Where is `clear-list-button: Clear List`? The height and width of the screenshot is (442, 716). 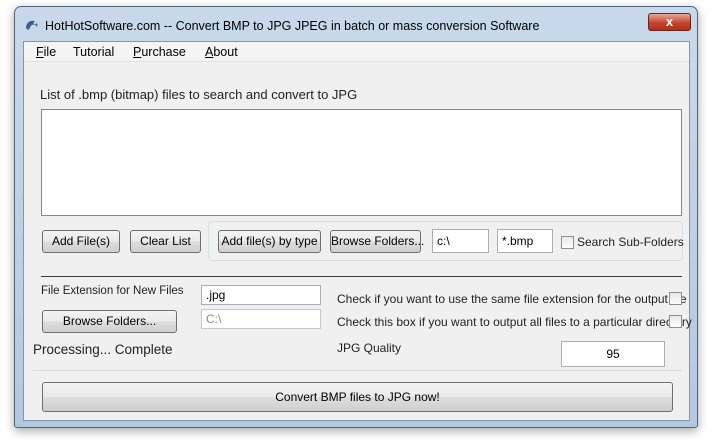 clear-list-button: Clear List is located at coordinates (165, 241).